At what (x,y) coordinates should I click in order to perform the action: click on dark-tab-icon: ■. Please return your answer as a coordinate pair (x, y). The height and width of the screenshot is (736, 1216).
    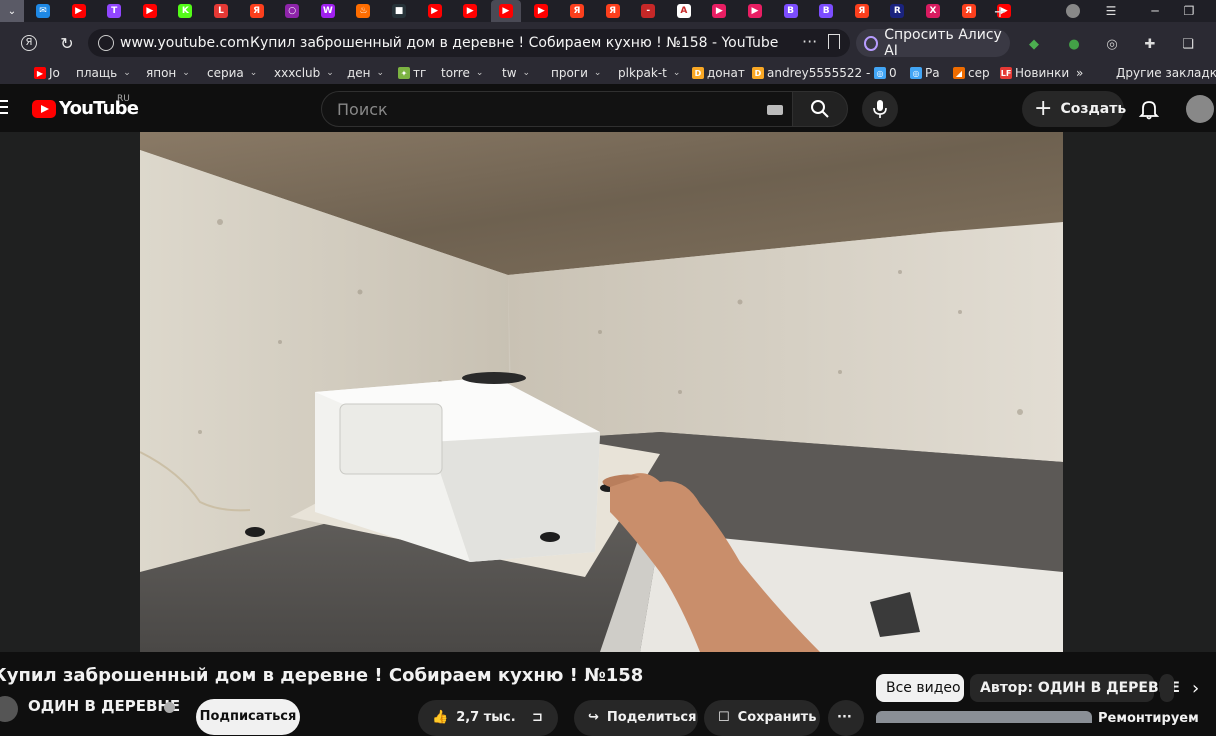
    Looking at the image, I should click on (399, 11).